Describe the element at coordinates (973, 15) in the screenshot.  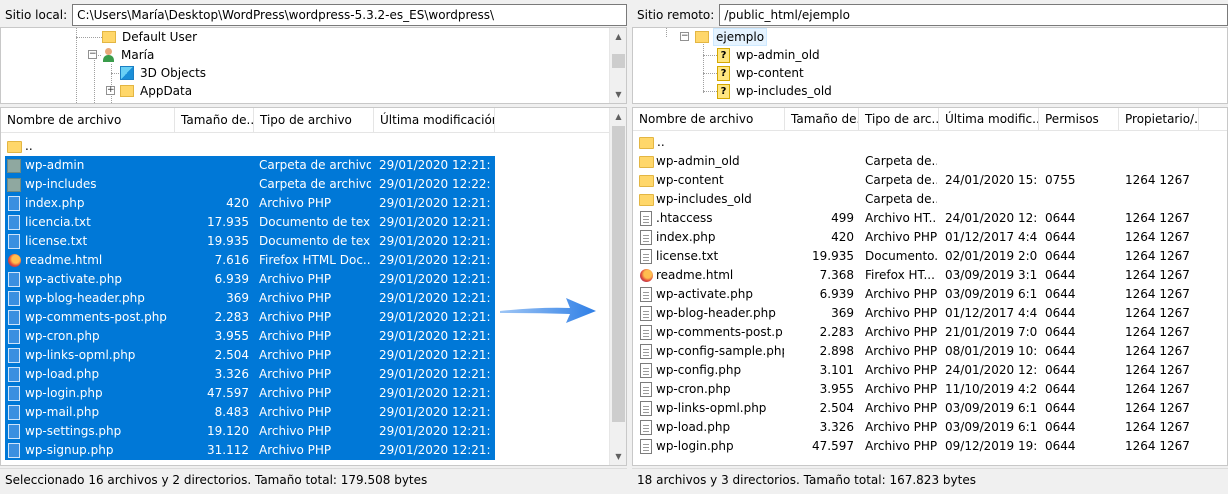
I see `remote-path-input: /public_html/ejemplo` at that location.